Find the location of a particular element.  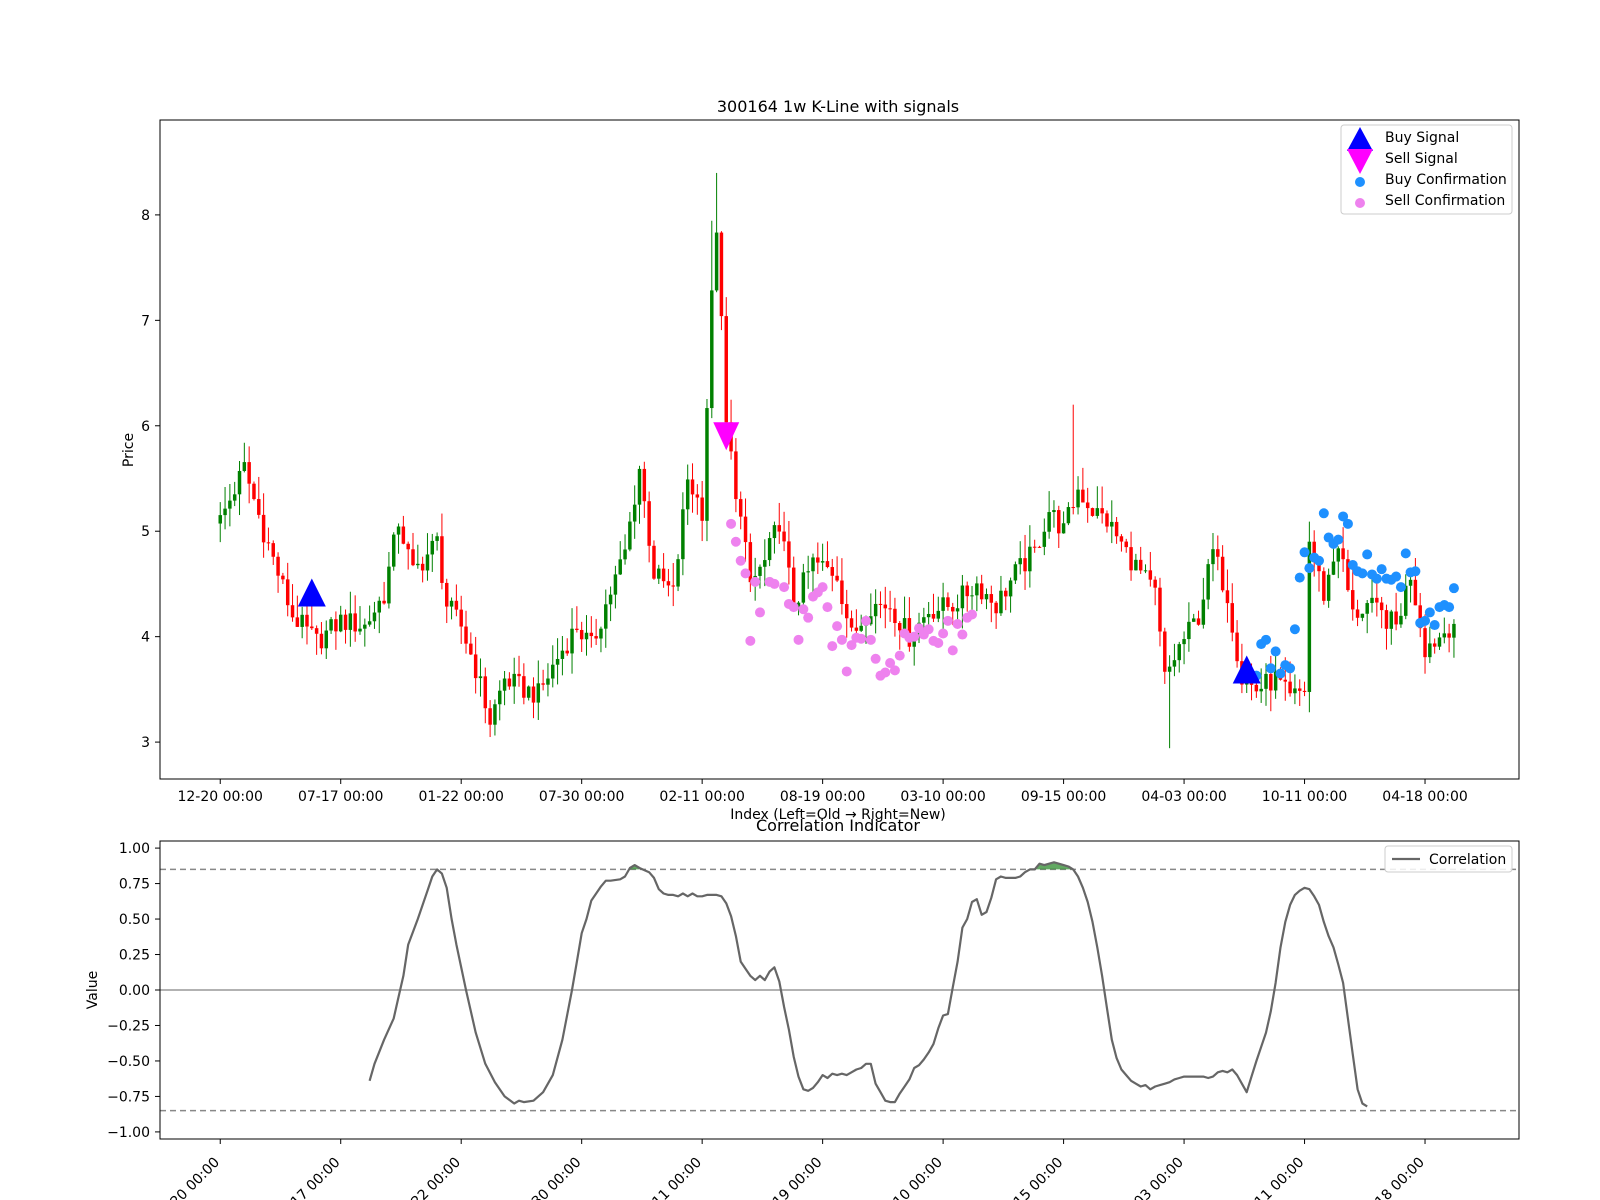

correlation-y-tick-label: 1.00 is located at coordinates (134, 849).